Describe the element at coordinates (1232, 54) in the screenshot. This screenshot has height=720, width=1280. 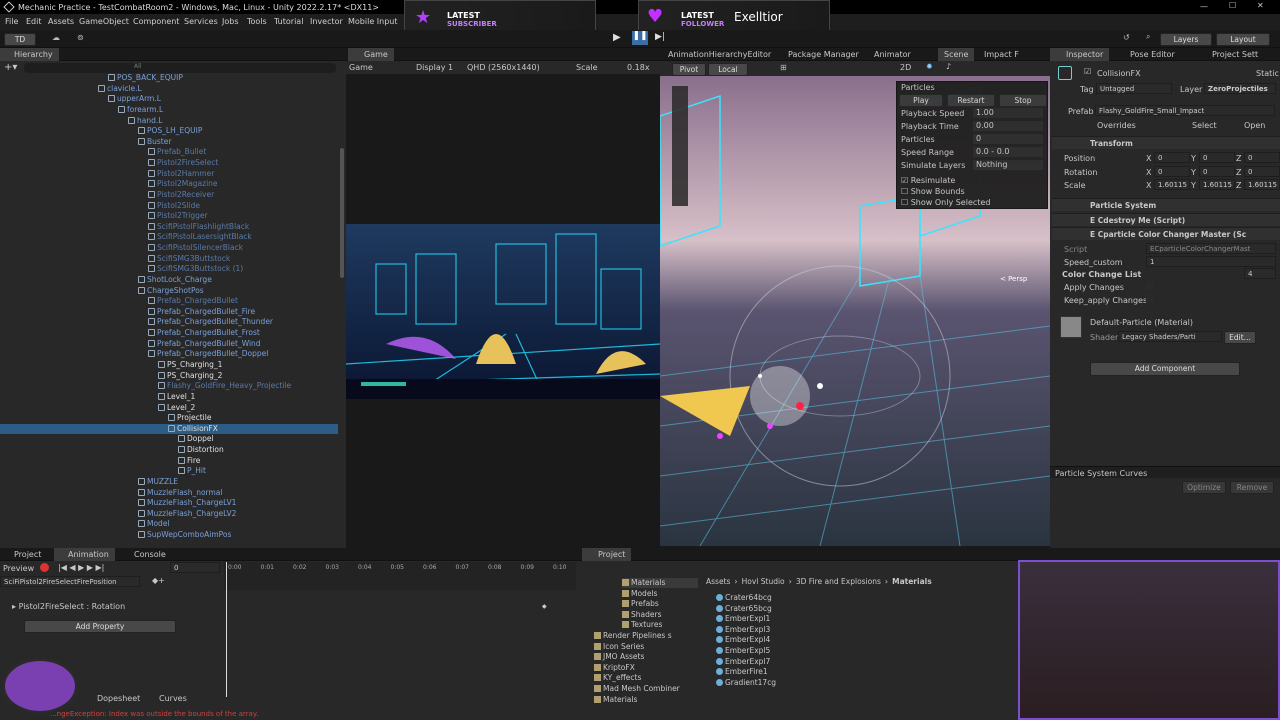
I see `tab-project-settings: Project Sett` at that location.